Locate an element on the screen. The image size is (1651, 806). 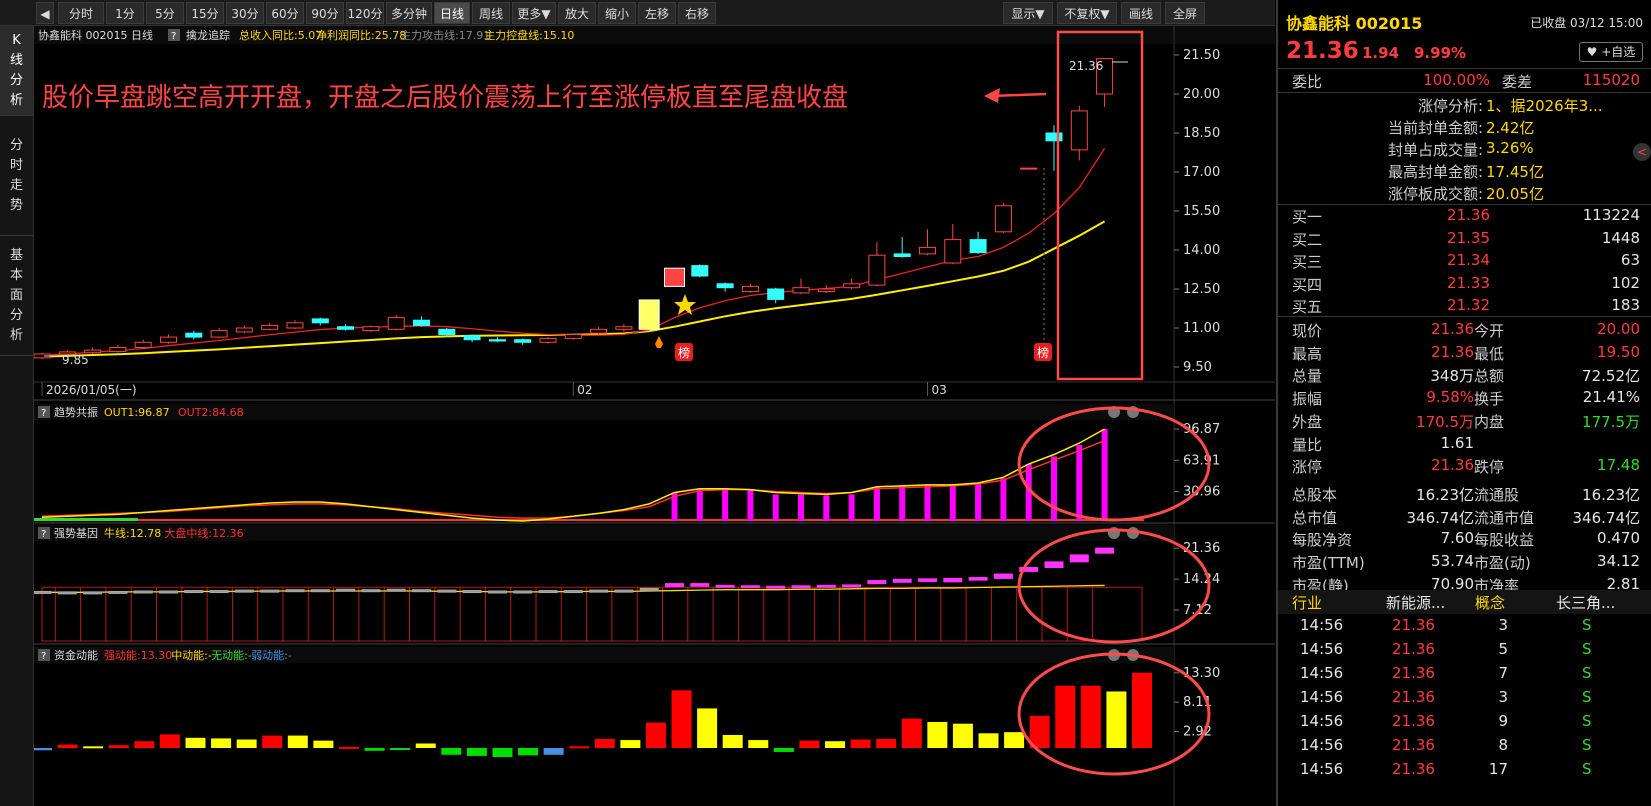
capital-panel-title: 资金动能 is located at coordinates (76, 655).